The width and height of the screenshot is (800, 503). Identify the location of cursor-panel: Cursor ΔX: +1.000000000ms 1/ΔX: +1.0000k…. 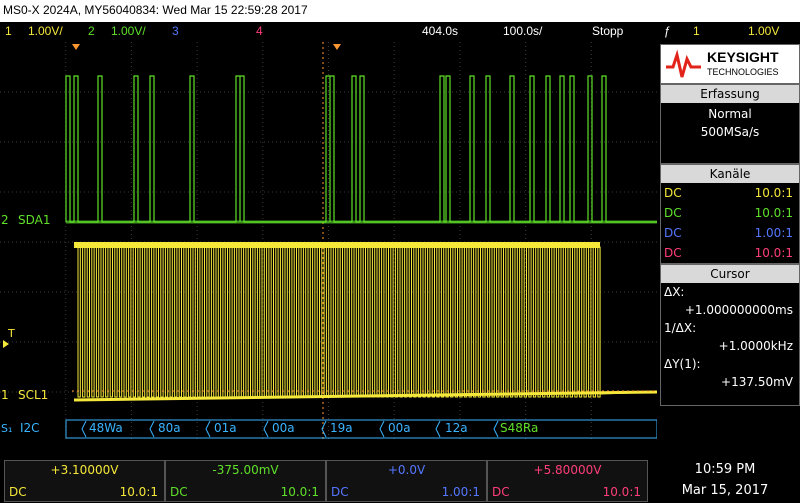
(730, 335).